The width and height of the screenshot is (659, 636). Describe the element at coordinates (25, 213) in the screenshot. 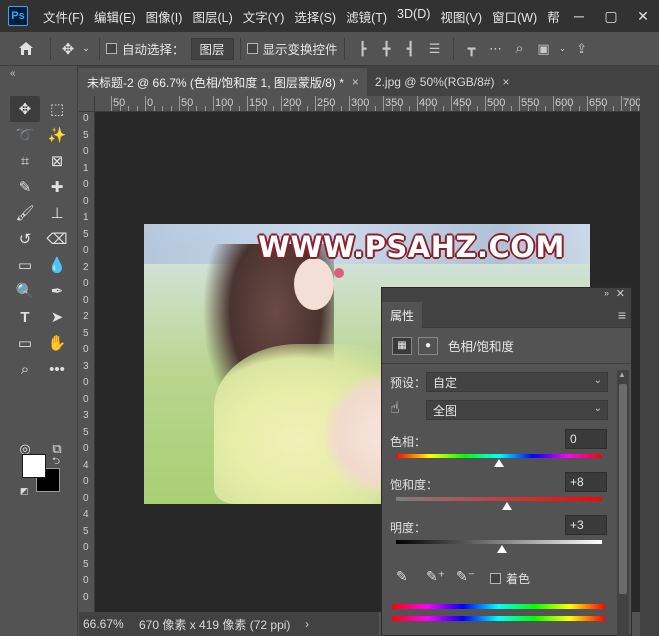

I see `brush-tool-icon: 🖌` at that location.